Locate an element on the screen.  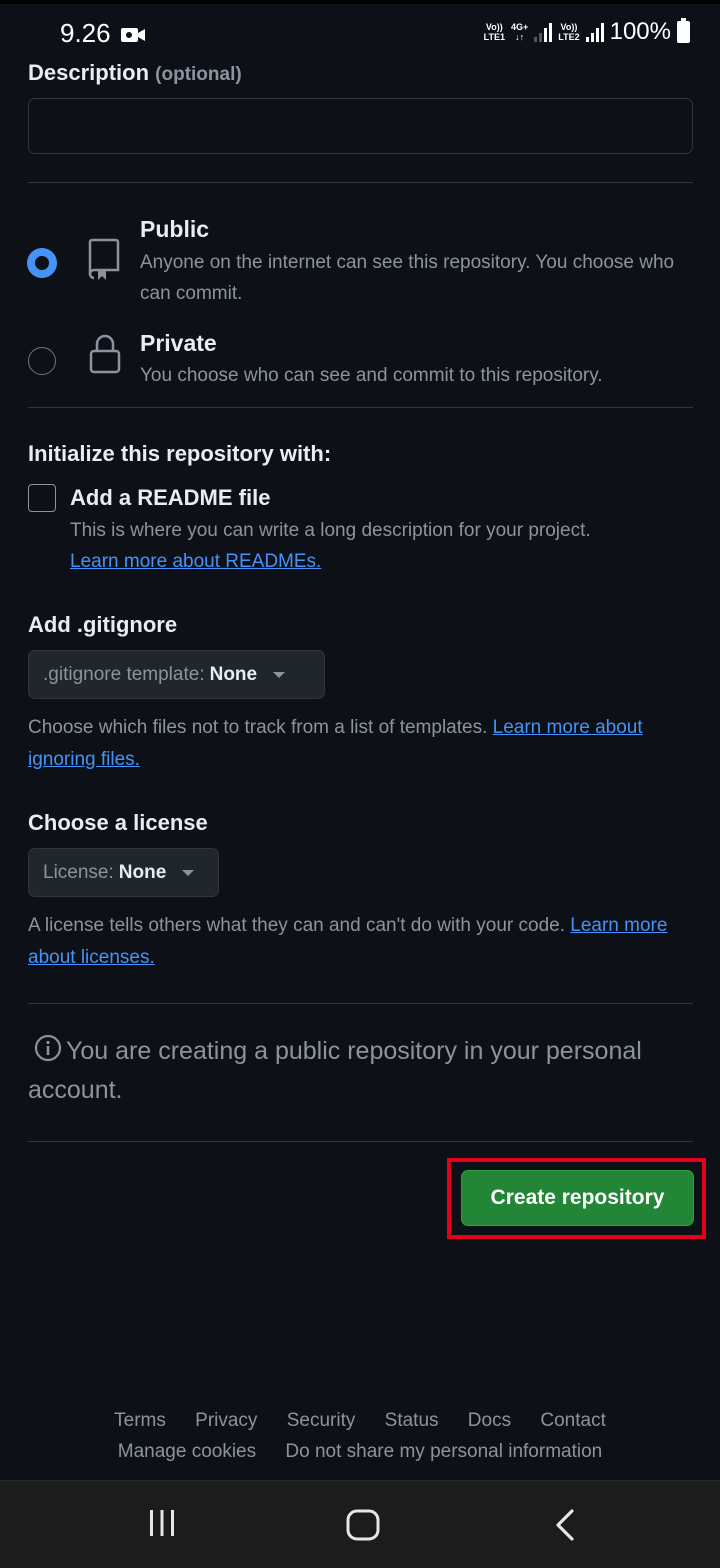
create-button-highlight: Create repository is located at coordinates (576, 1198).